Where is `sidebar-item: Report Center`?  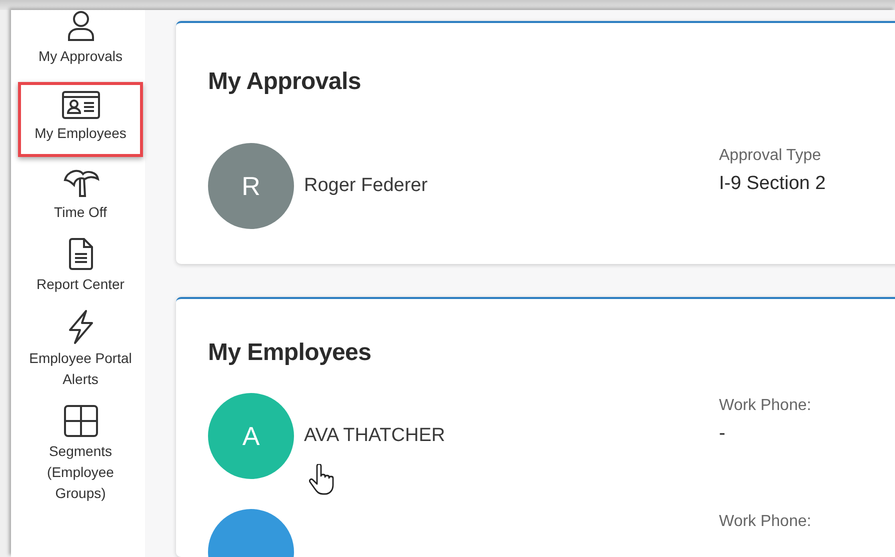
sidebar-item: Report Center is located at coordinates (80, 271).